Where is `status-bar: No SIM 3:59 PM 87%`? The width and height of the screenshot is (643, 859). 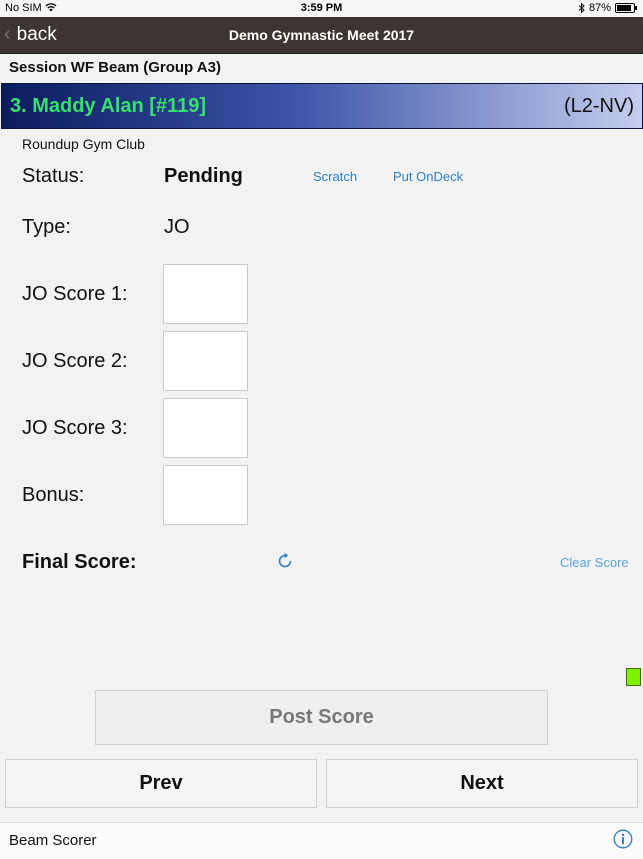
status-bar: No SIM 3:59 PM 87% is located at coordinates (321, 8).